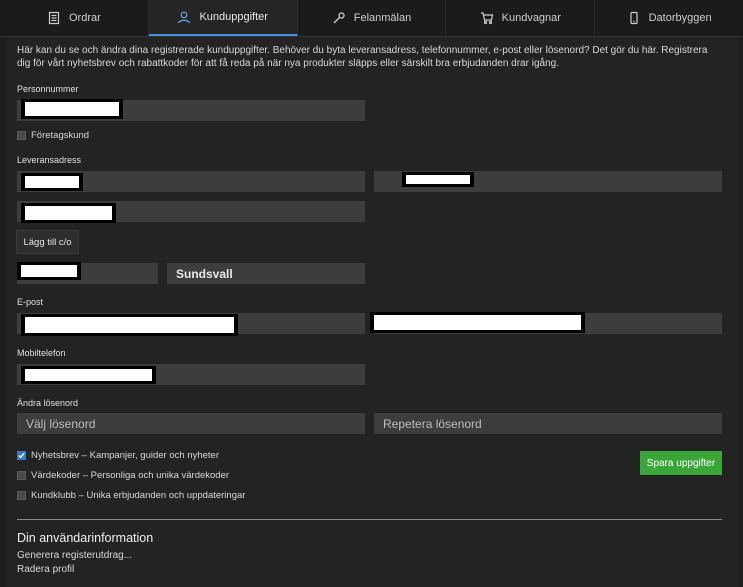 This screenshot has width=743, height=587. What do you see at coordinates (54, 18) in the screenshot?
I see `document-icon` at bounding box center [54, 18].